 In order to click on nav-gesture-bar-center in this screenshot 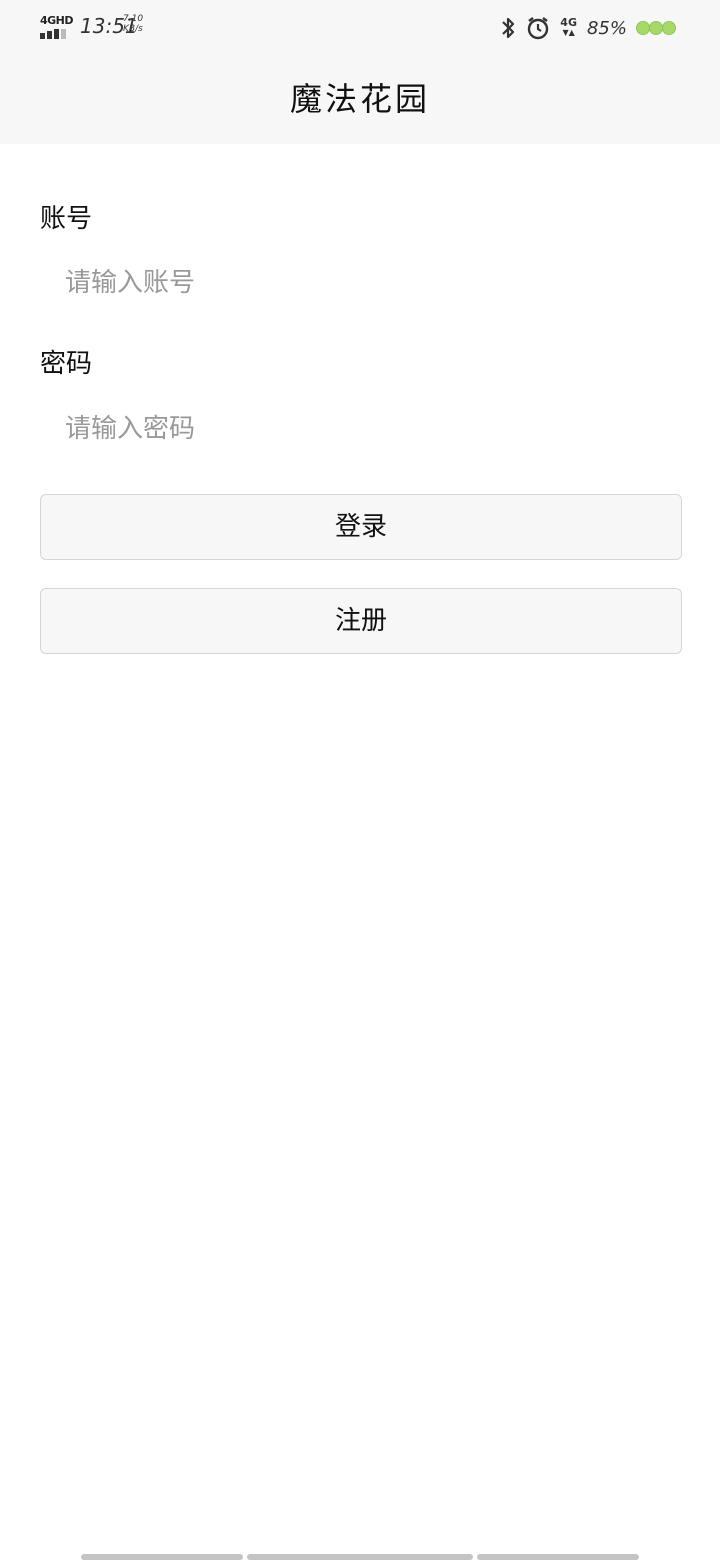, I will do `click(360, 1557)`.